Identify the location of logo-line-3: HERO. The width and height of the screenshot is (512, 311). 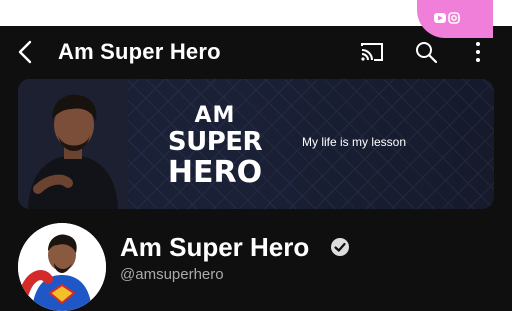
(215, 172).